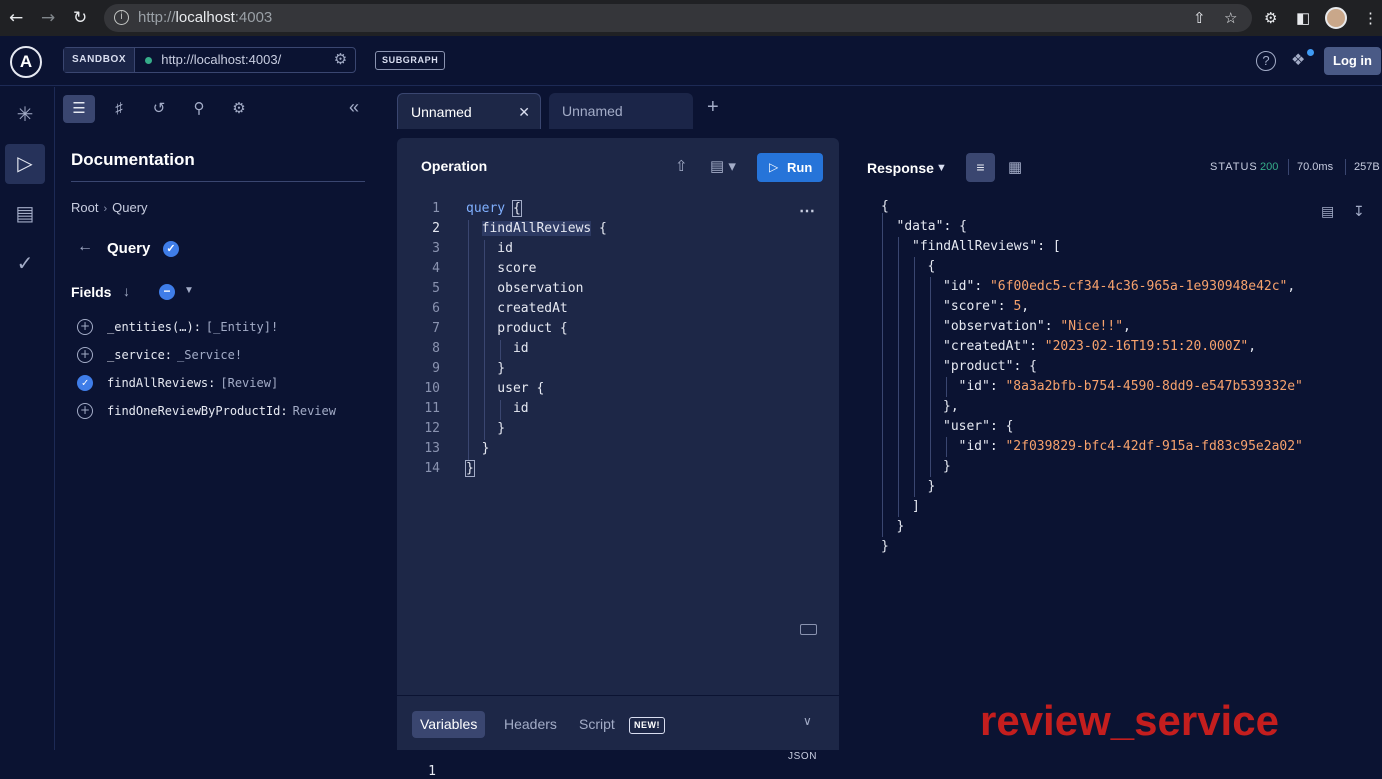  Describe the element at coordinates (25, 264) in the screenshot. I see `checks-icon: ✓` at that location.